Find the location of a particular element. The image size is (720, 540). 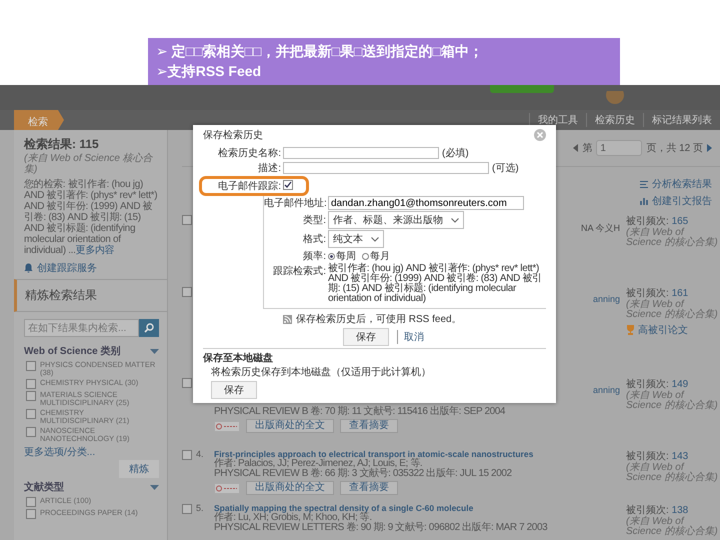

logo-icon is located at coordinates (615, 97).